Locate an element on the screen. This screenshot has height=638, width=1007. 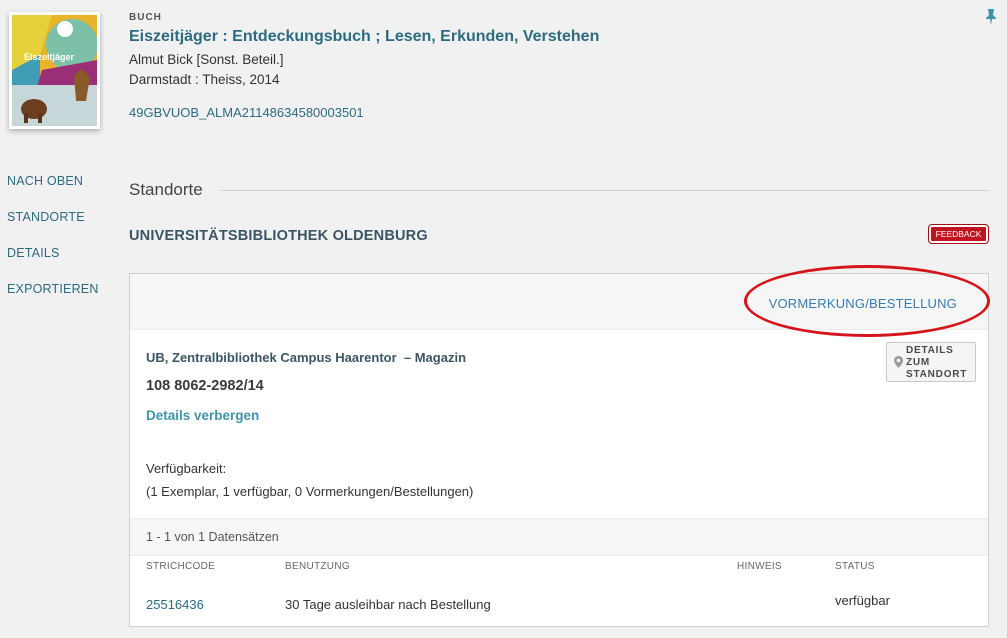
book-cover: Eiszeitjäger is located at coordinates (54, 70).